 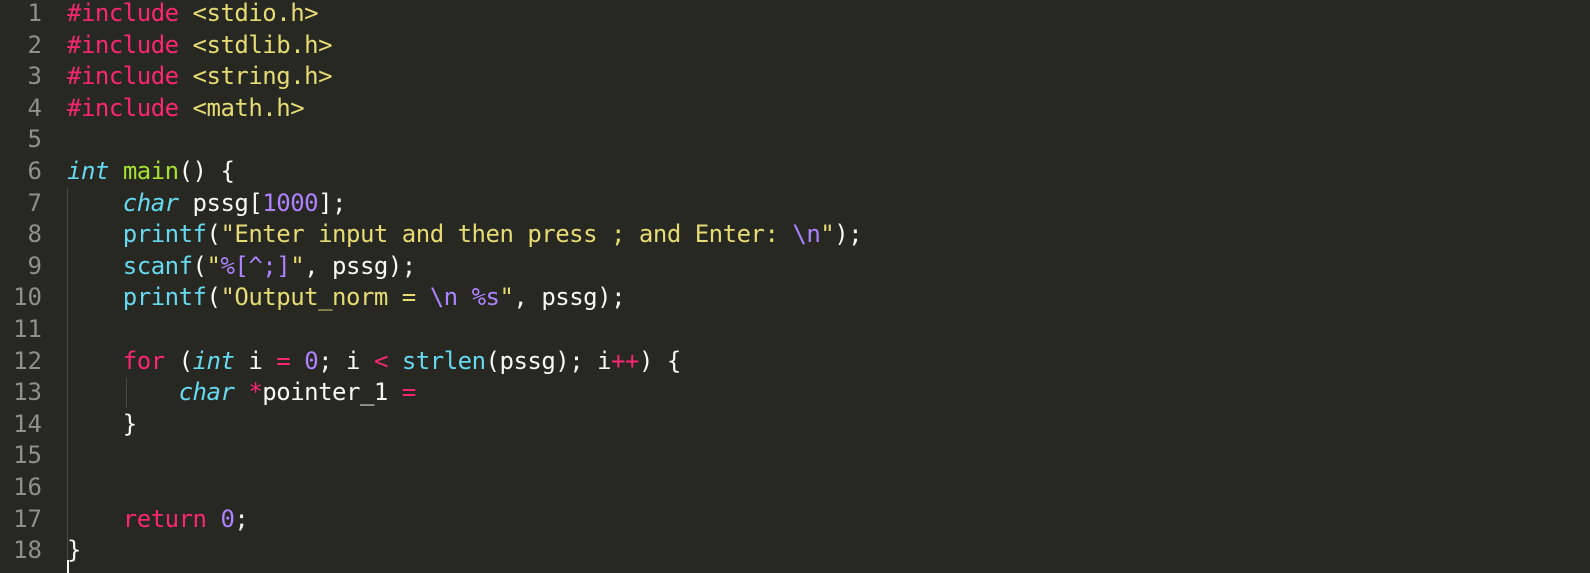 I want to click on code-token: strlen, so click(x=443, y=360).